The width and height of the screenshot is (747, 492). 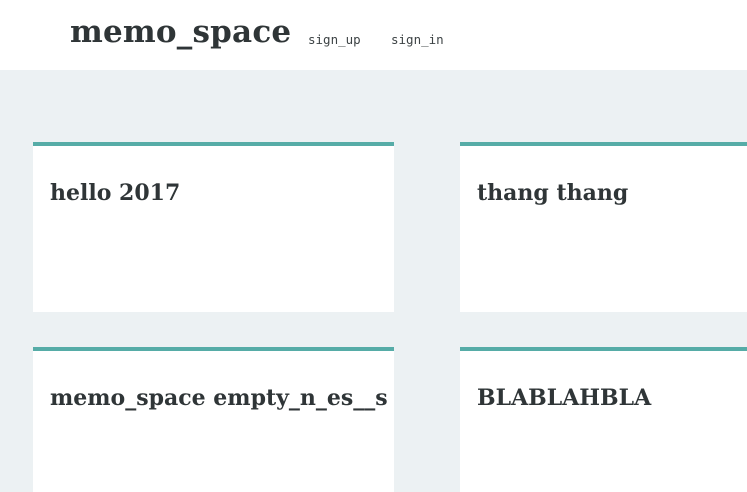 I want to click on sign-in-link: sign_in, so click(x=417, y=39).